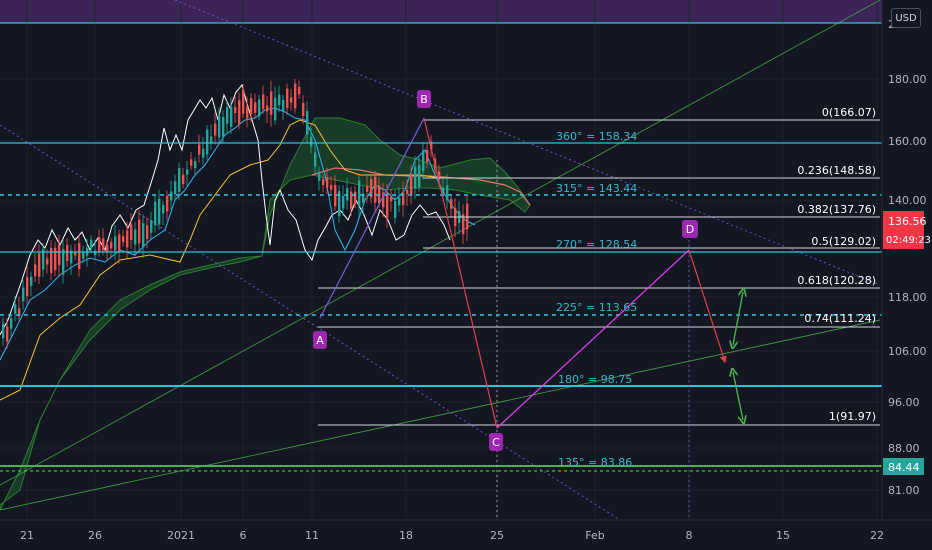  Describe the element at coordinates (849, 112) in the screenshot. I see `fib-label-0: 0(166.07)` at that location.